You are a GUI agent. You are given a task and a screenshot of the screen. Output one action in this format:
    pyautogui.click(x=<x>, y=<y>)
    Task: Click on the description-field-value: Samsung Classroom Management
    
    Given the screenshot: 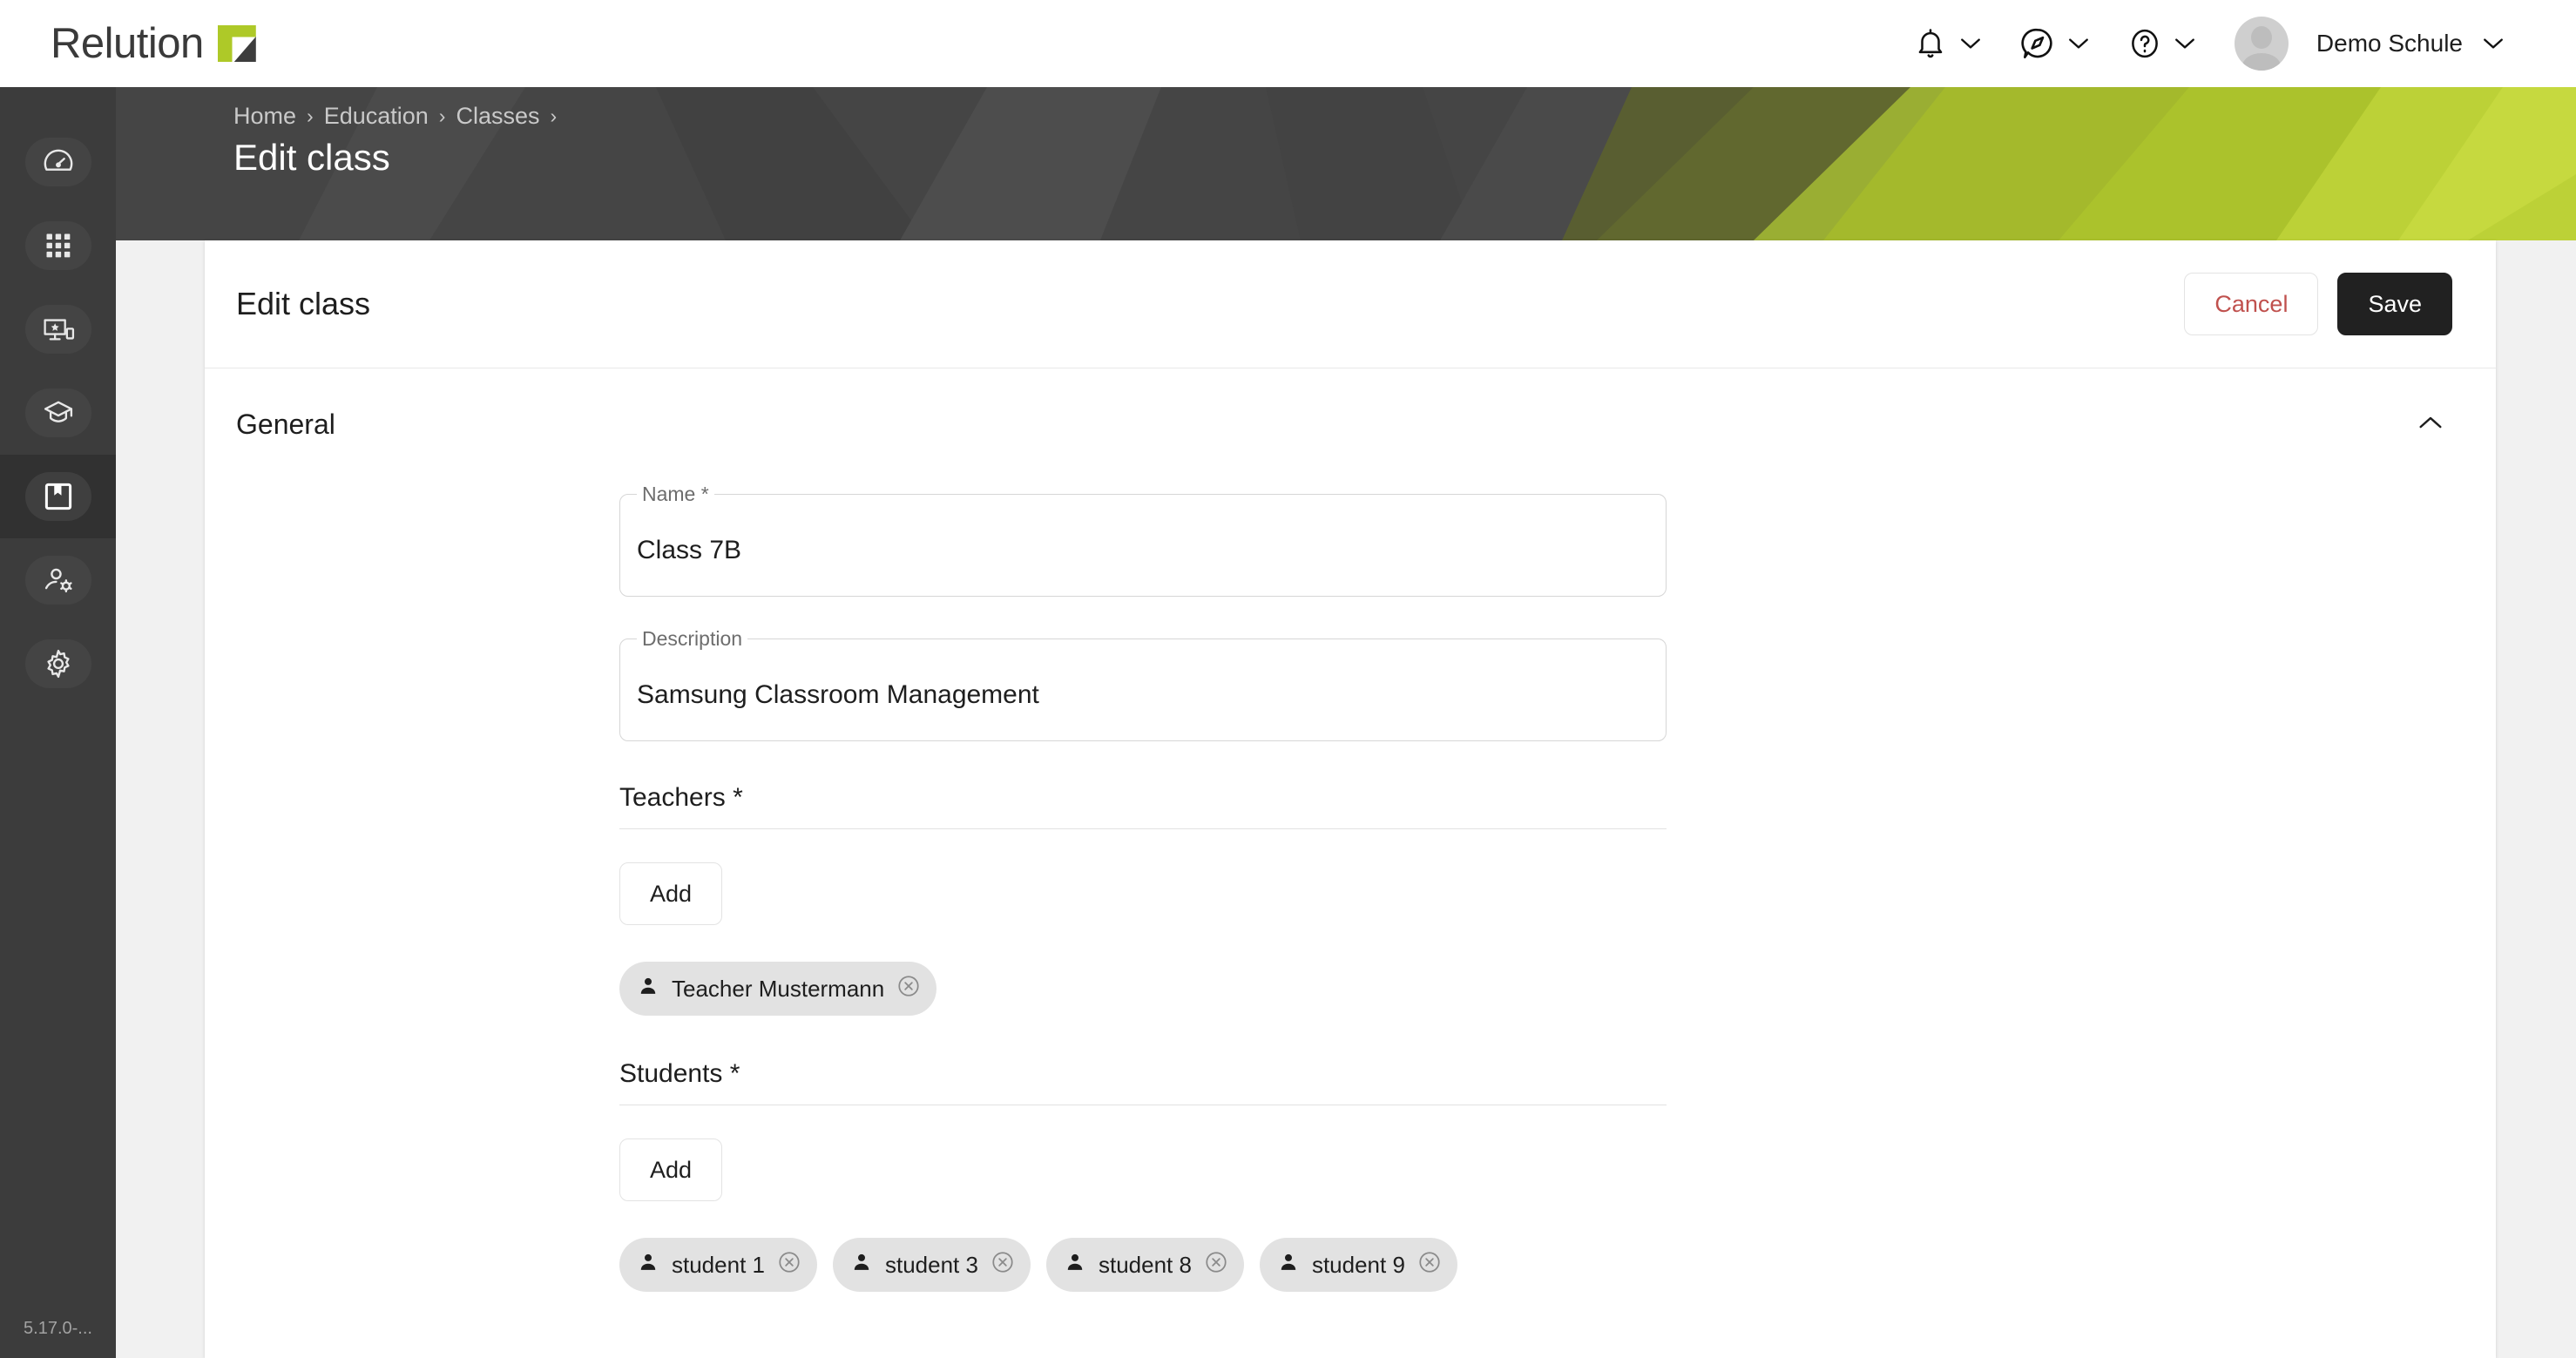 What is the action you would take?
    pyautogui.click(x=838, y=694)
    